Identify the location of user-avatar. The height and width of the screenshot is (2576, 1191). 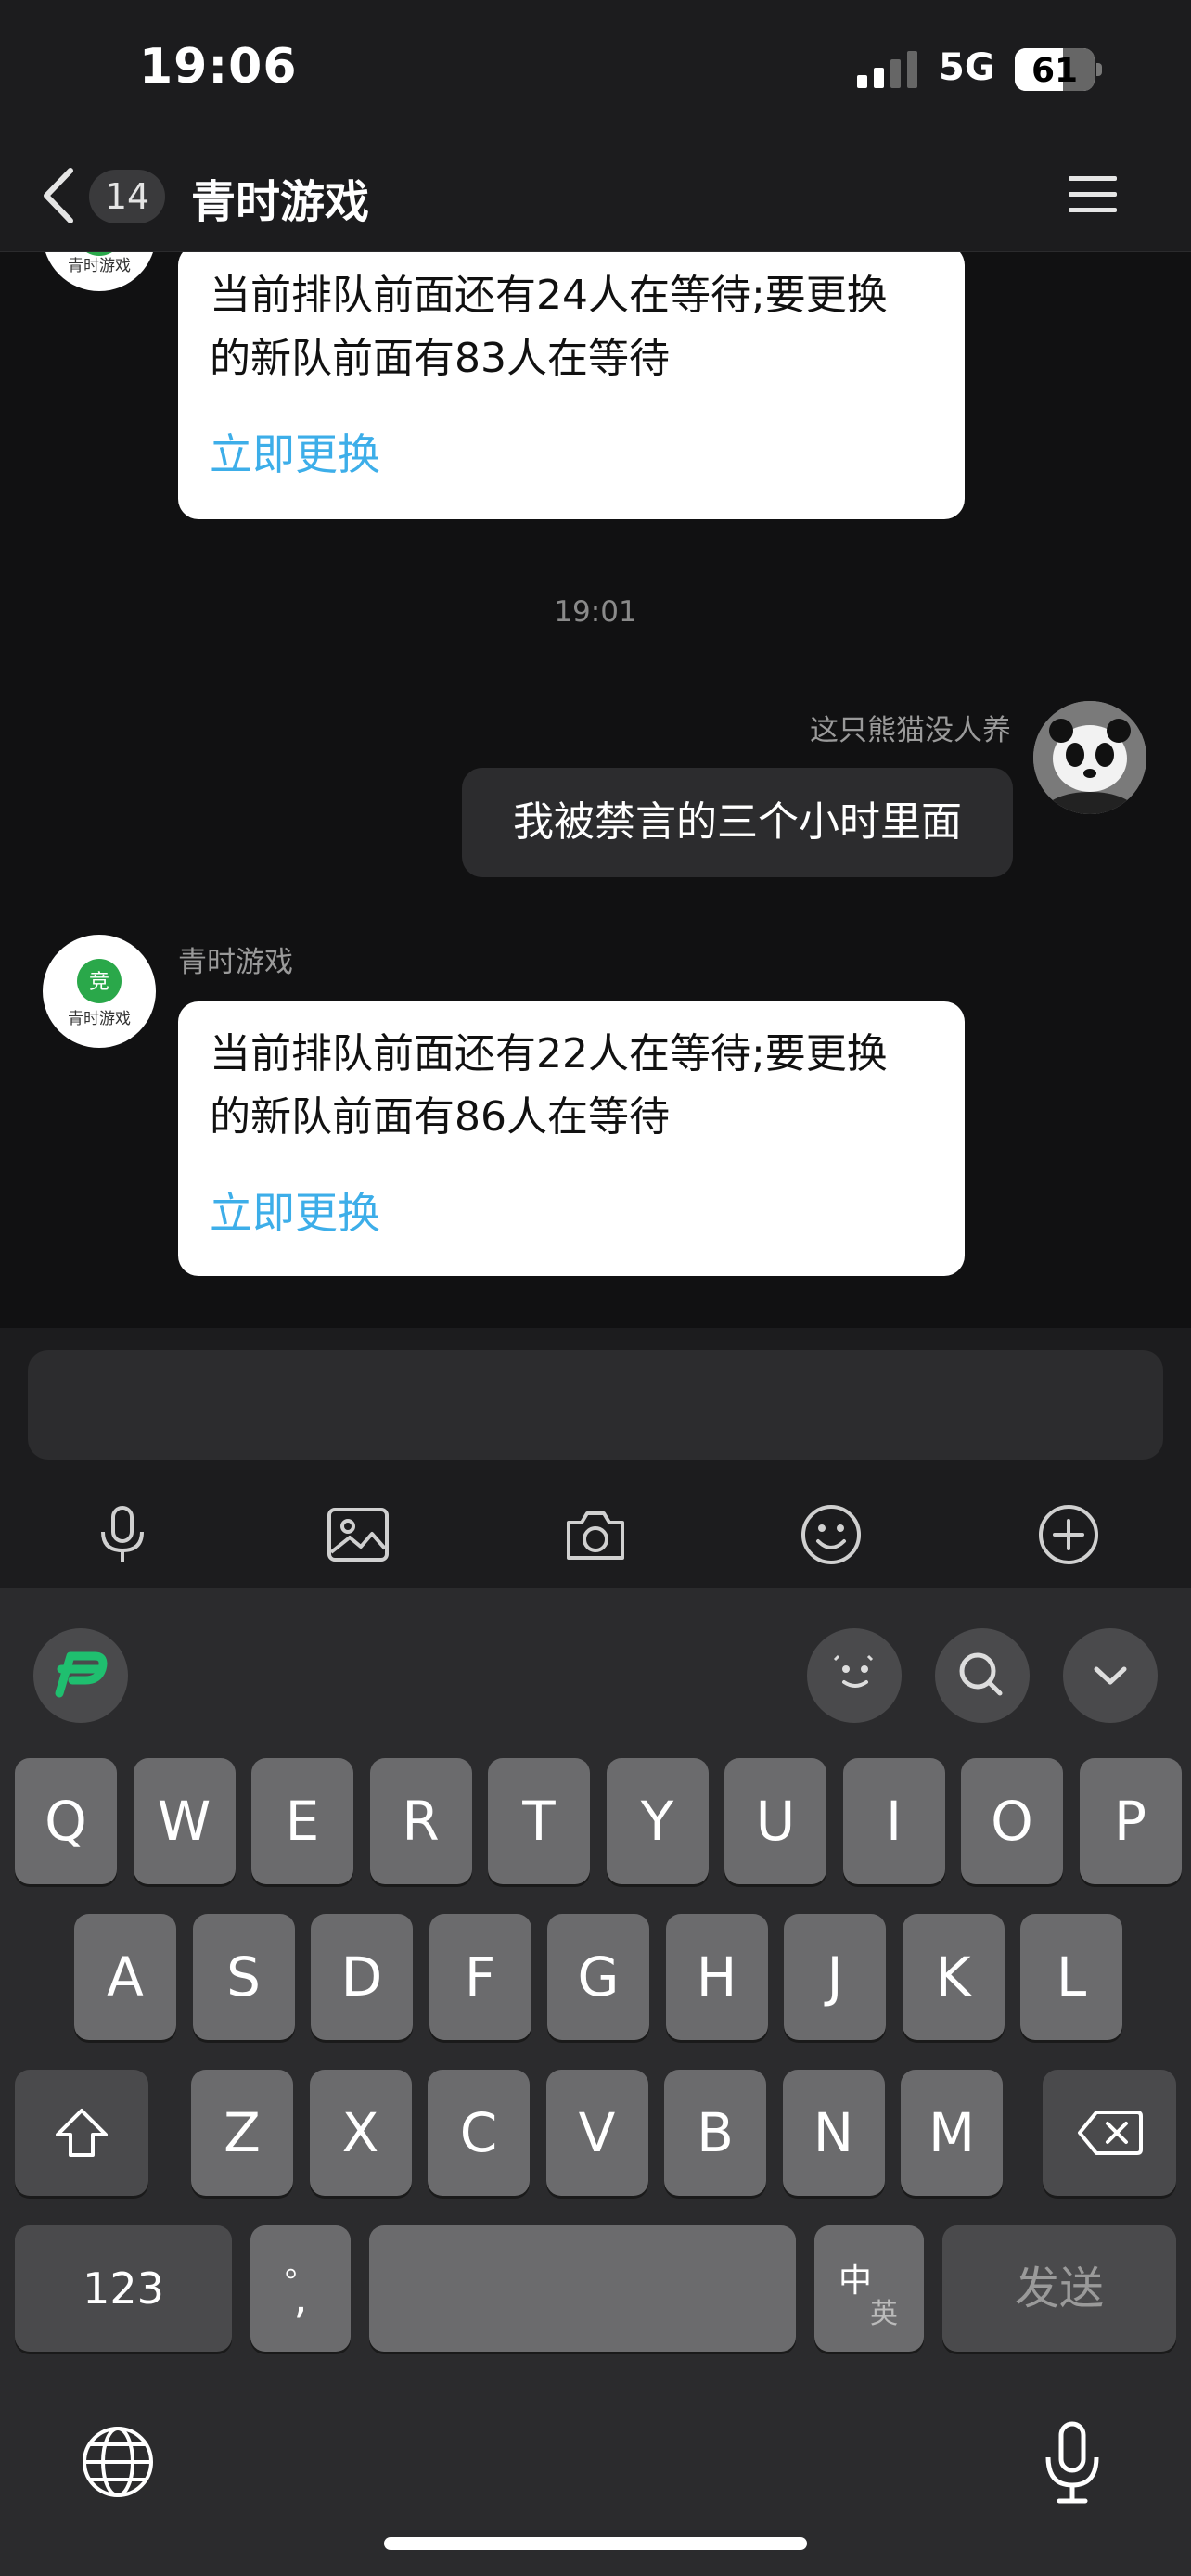
(1089, 757).